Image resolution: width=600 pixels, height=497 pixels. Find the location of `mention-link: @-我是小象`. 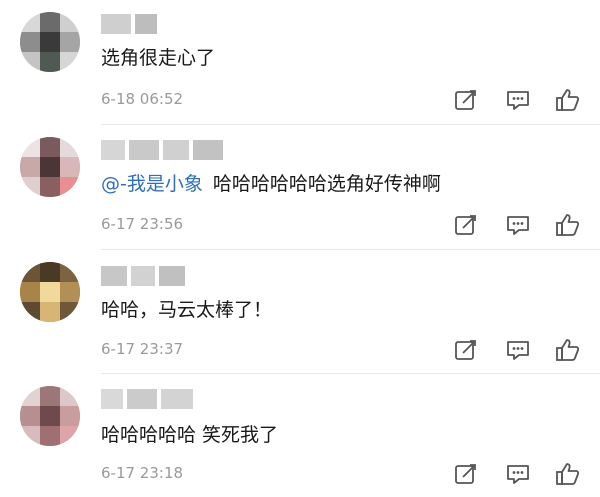

mention-link: @-我是小象 is located at coordinates (152, 184).